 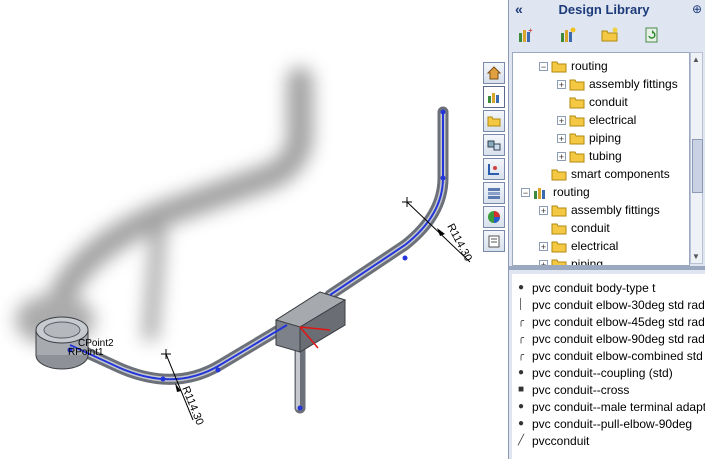 I want to click on tree-item-label: piping, so click(x=605, y=138).